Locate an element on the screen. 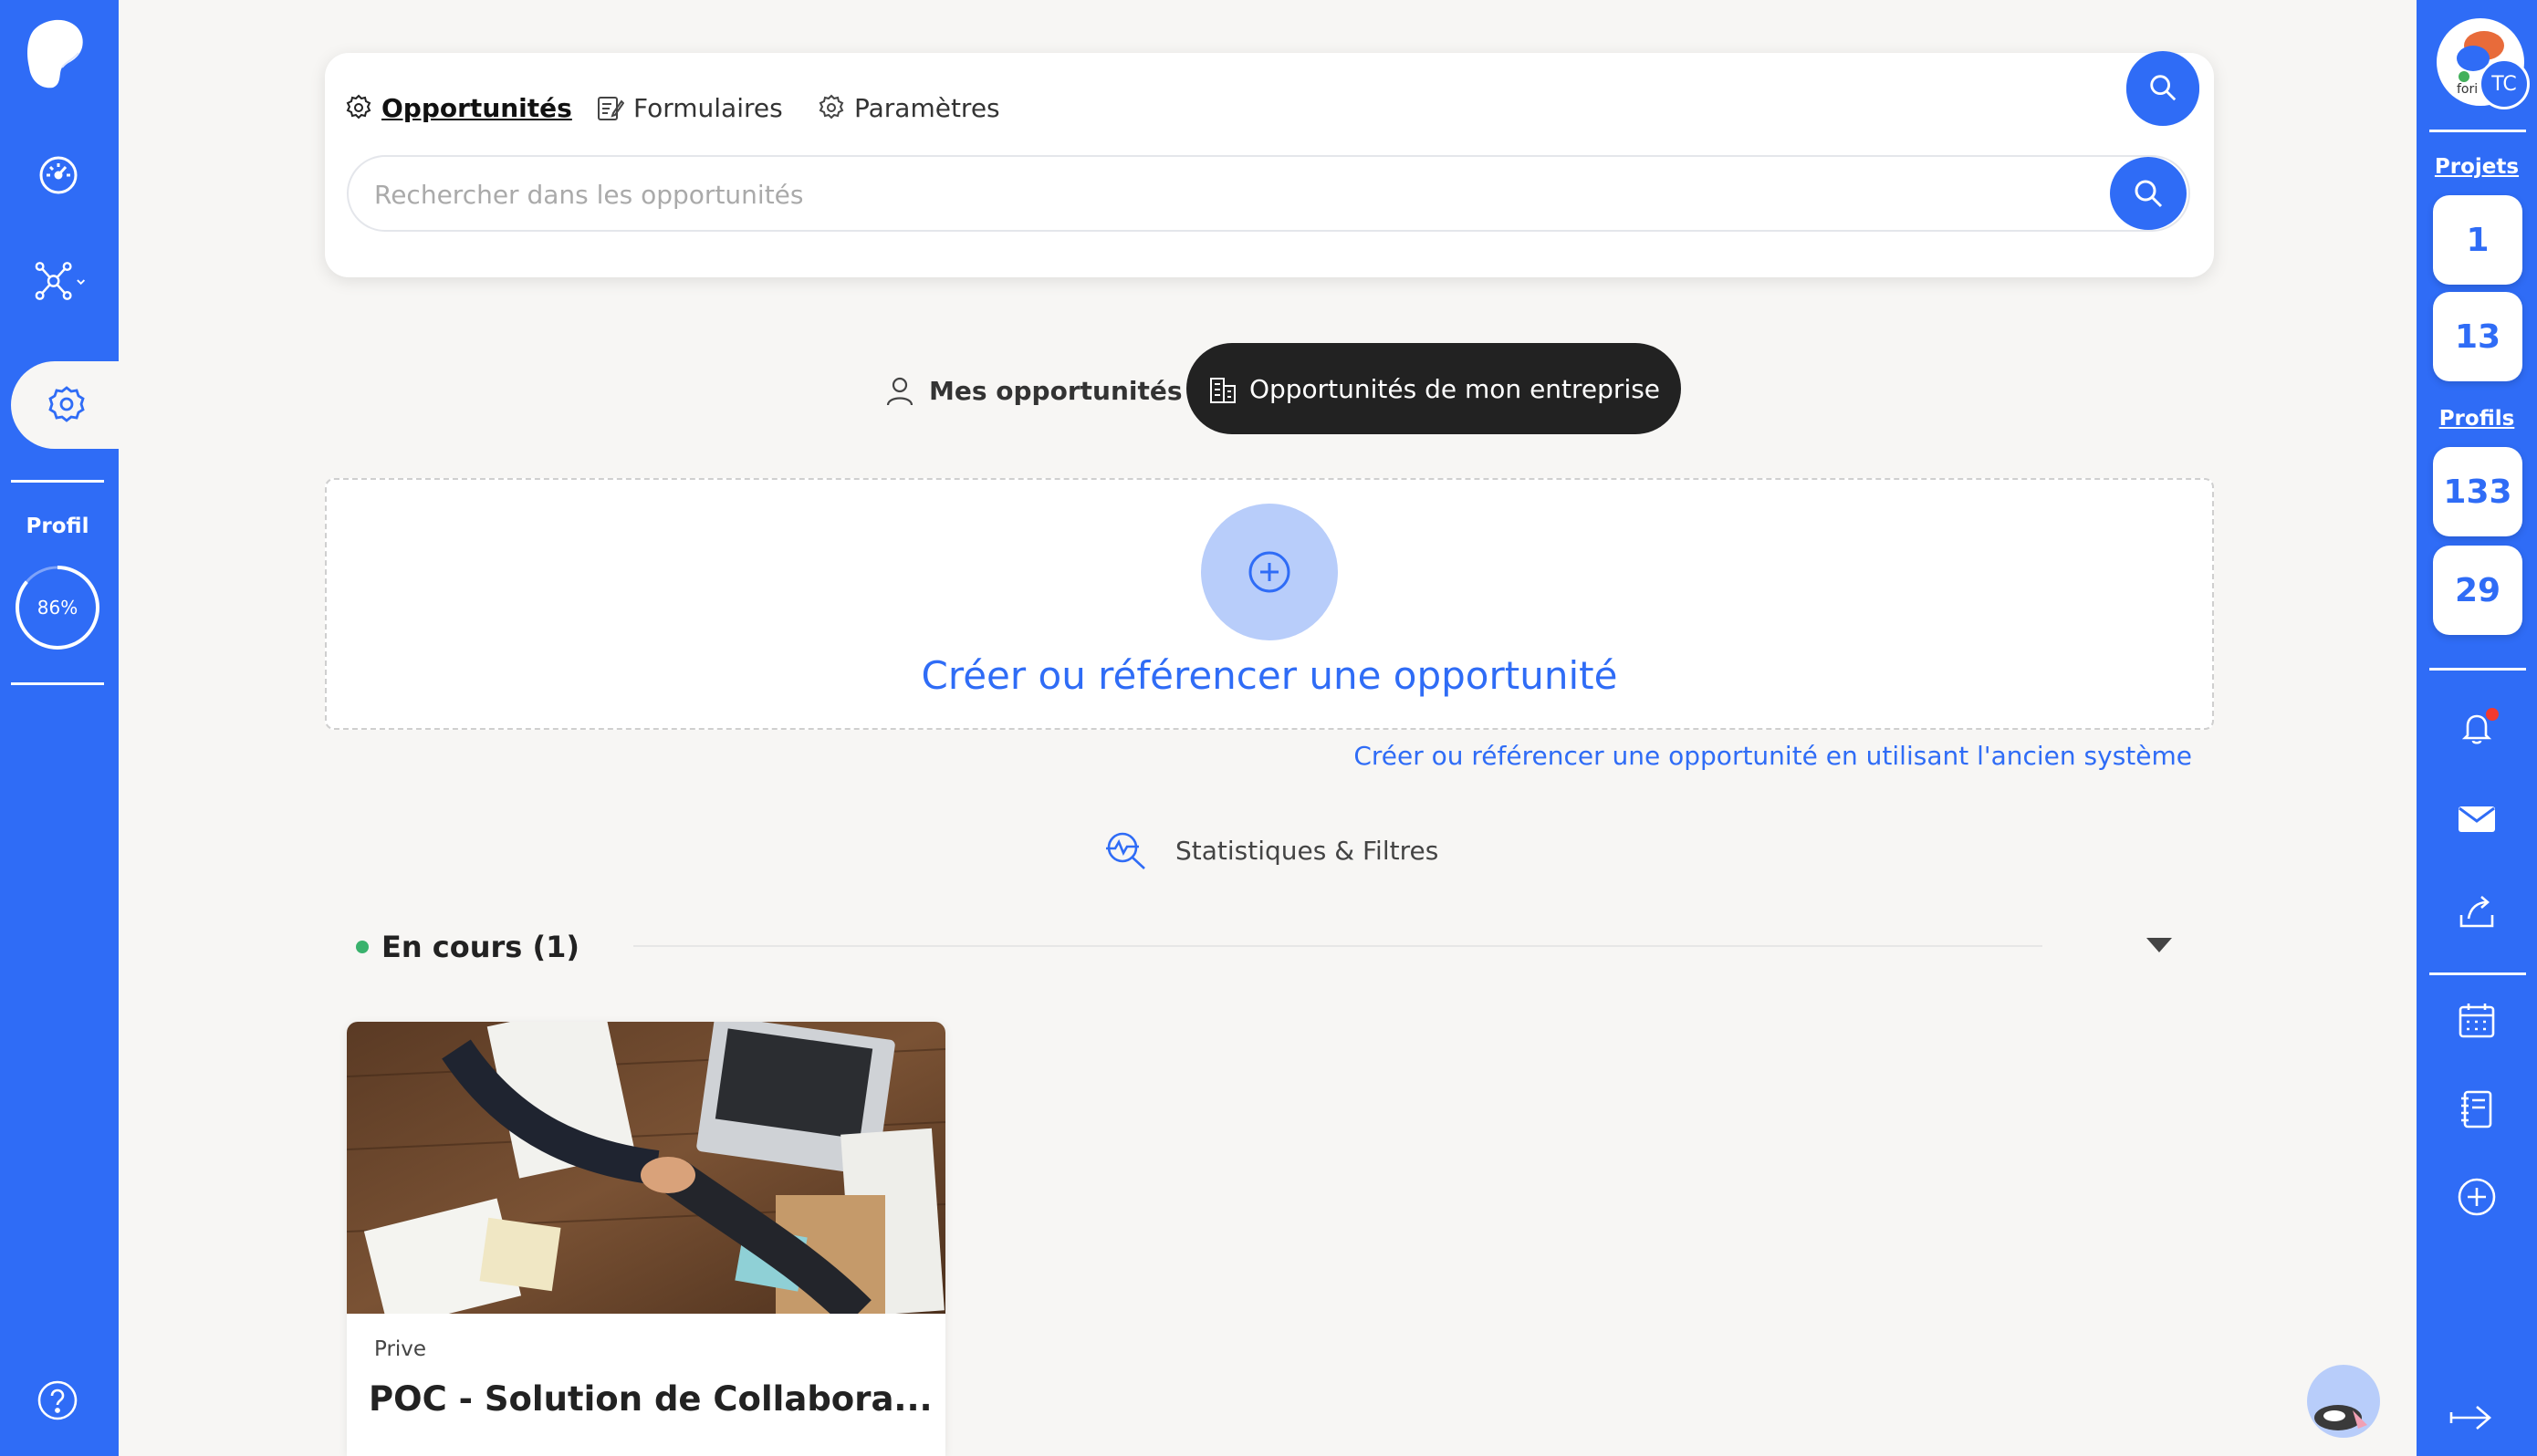 This screenshot has height=1456, width=2537. tab-opportunites: Opportunités is located at coordinates (458, 108).